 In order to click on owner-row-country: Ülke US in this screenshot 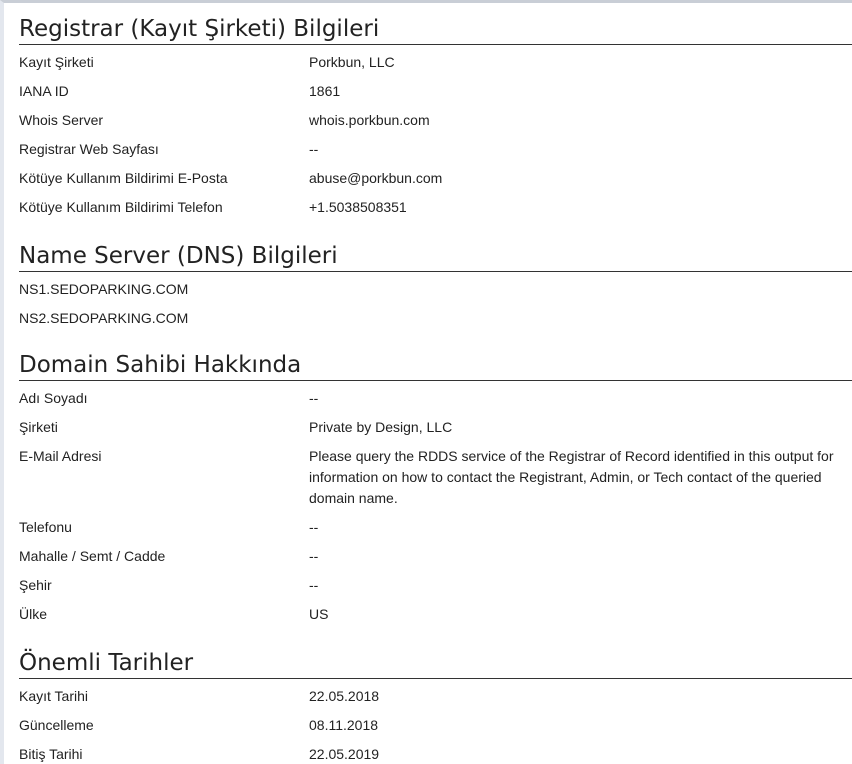, I will do `click(435, 614)`.